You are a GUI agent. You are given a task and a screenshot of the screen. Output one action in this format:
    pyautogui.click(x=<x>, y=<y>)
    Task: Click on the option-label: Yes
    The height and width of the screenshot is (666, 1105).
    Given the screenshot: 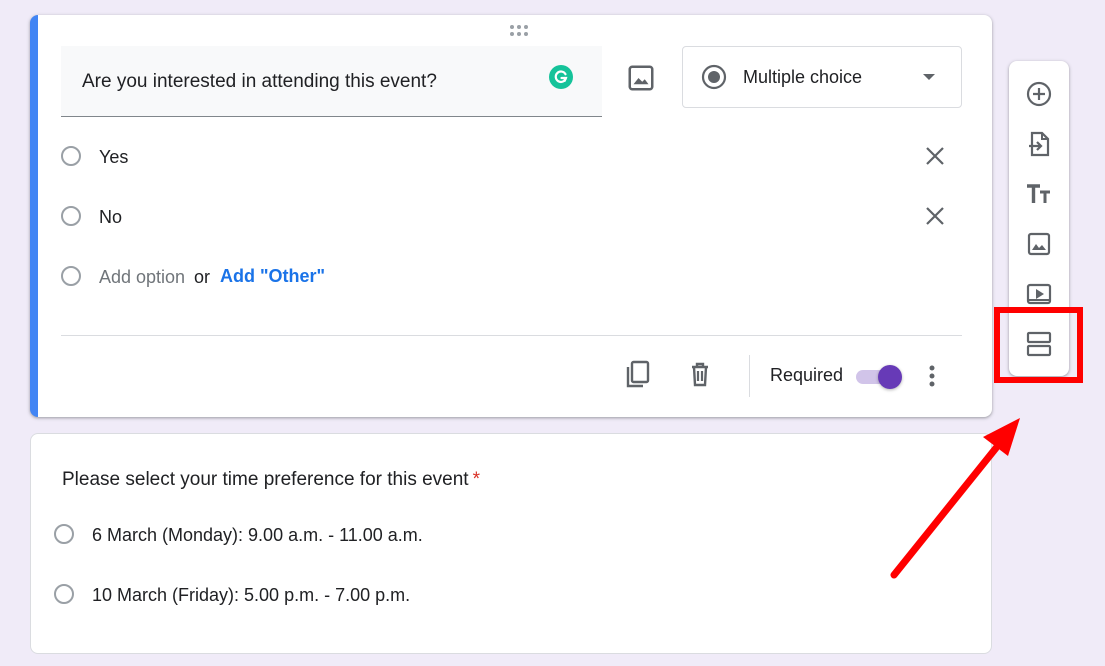 What is the action you would take?
    pyautogui.click(x=113, y=157)
    